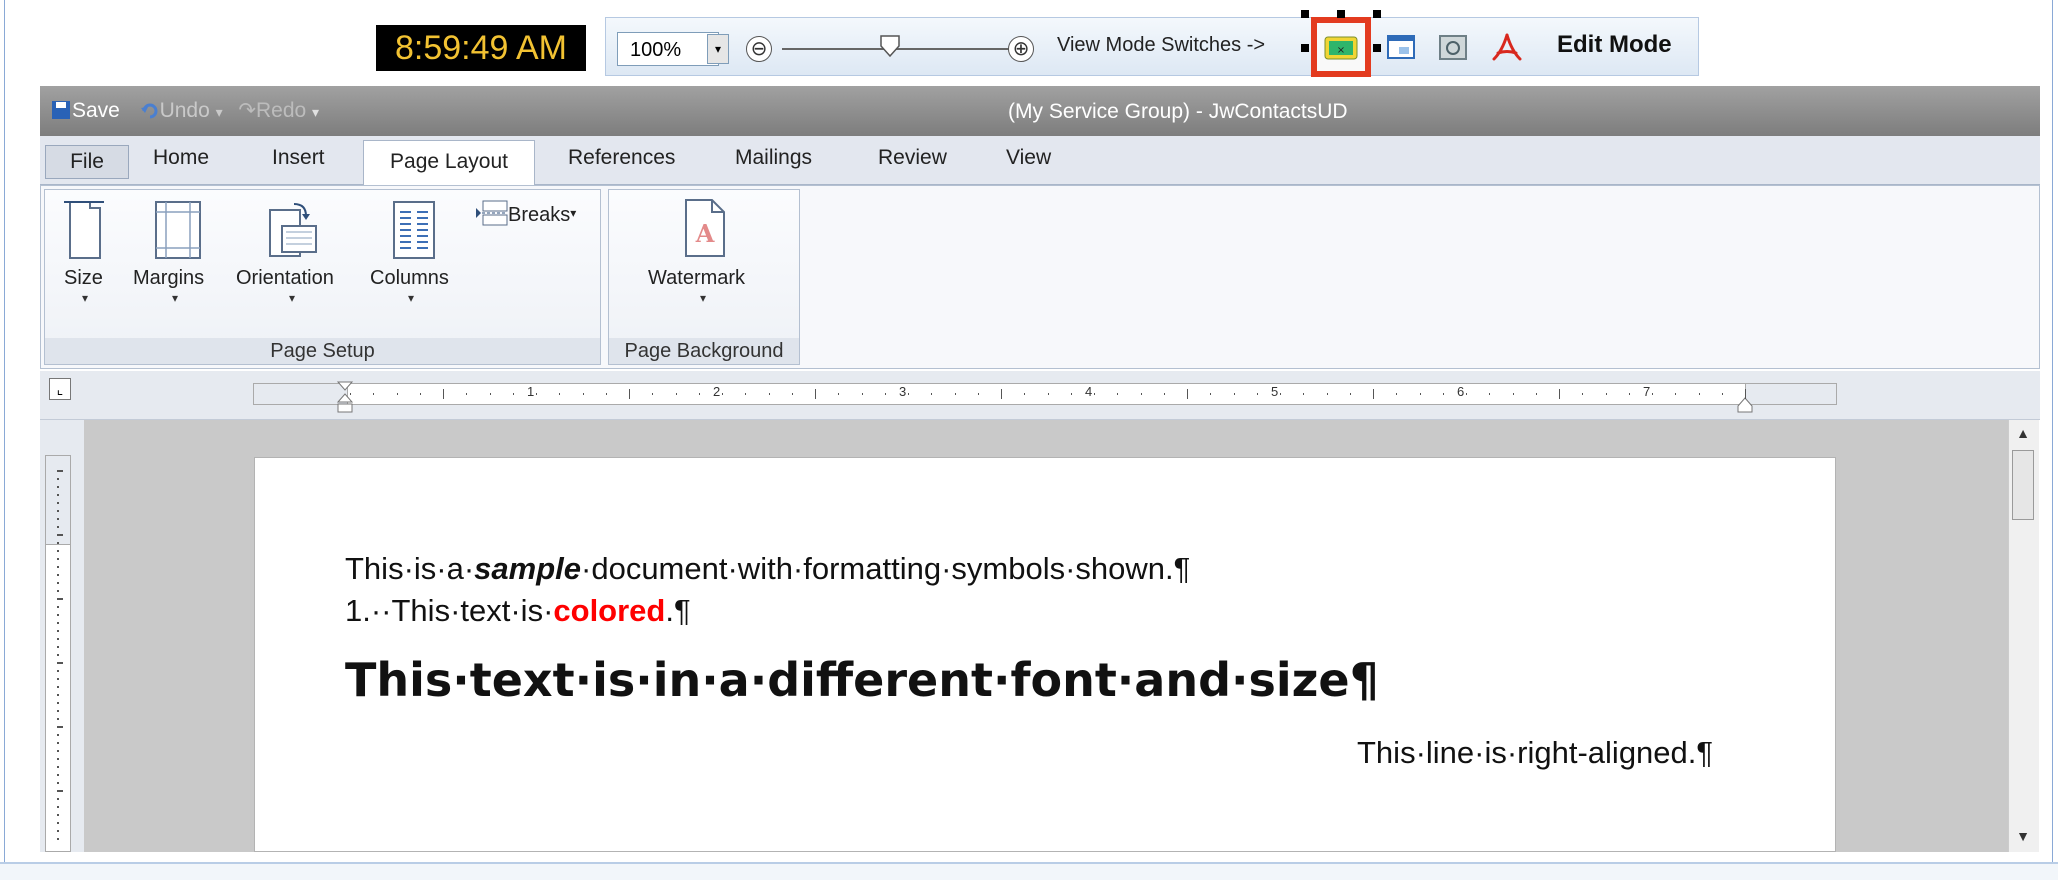 The width and height of the screenshot is (2058, 880). Describe the element at coordinates (1021, 49) in the screenshot. I see `zoom-in-button: ⊕` at that location.